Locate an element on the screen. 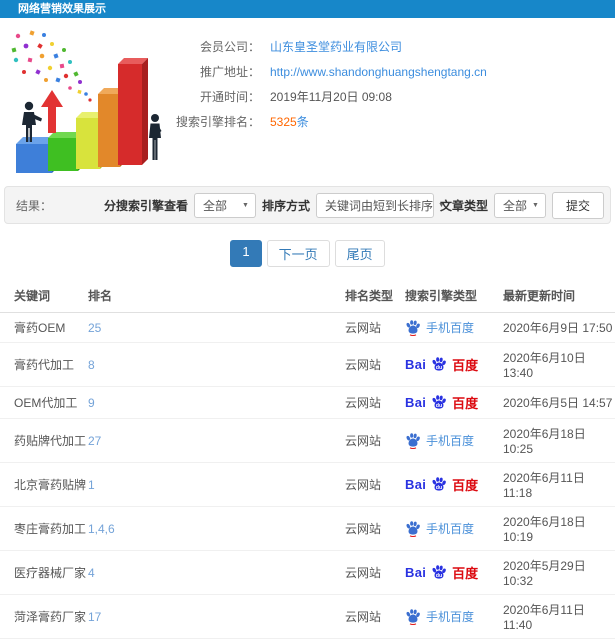 This screenshot has height=639, width=615. col-keyword: 关键词 is located at coordinates (44, 296).